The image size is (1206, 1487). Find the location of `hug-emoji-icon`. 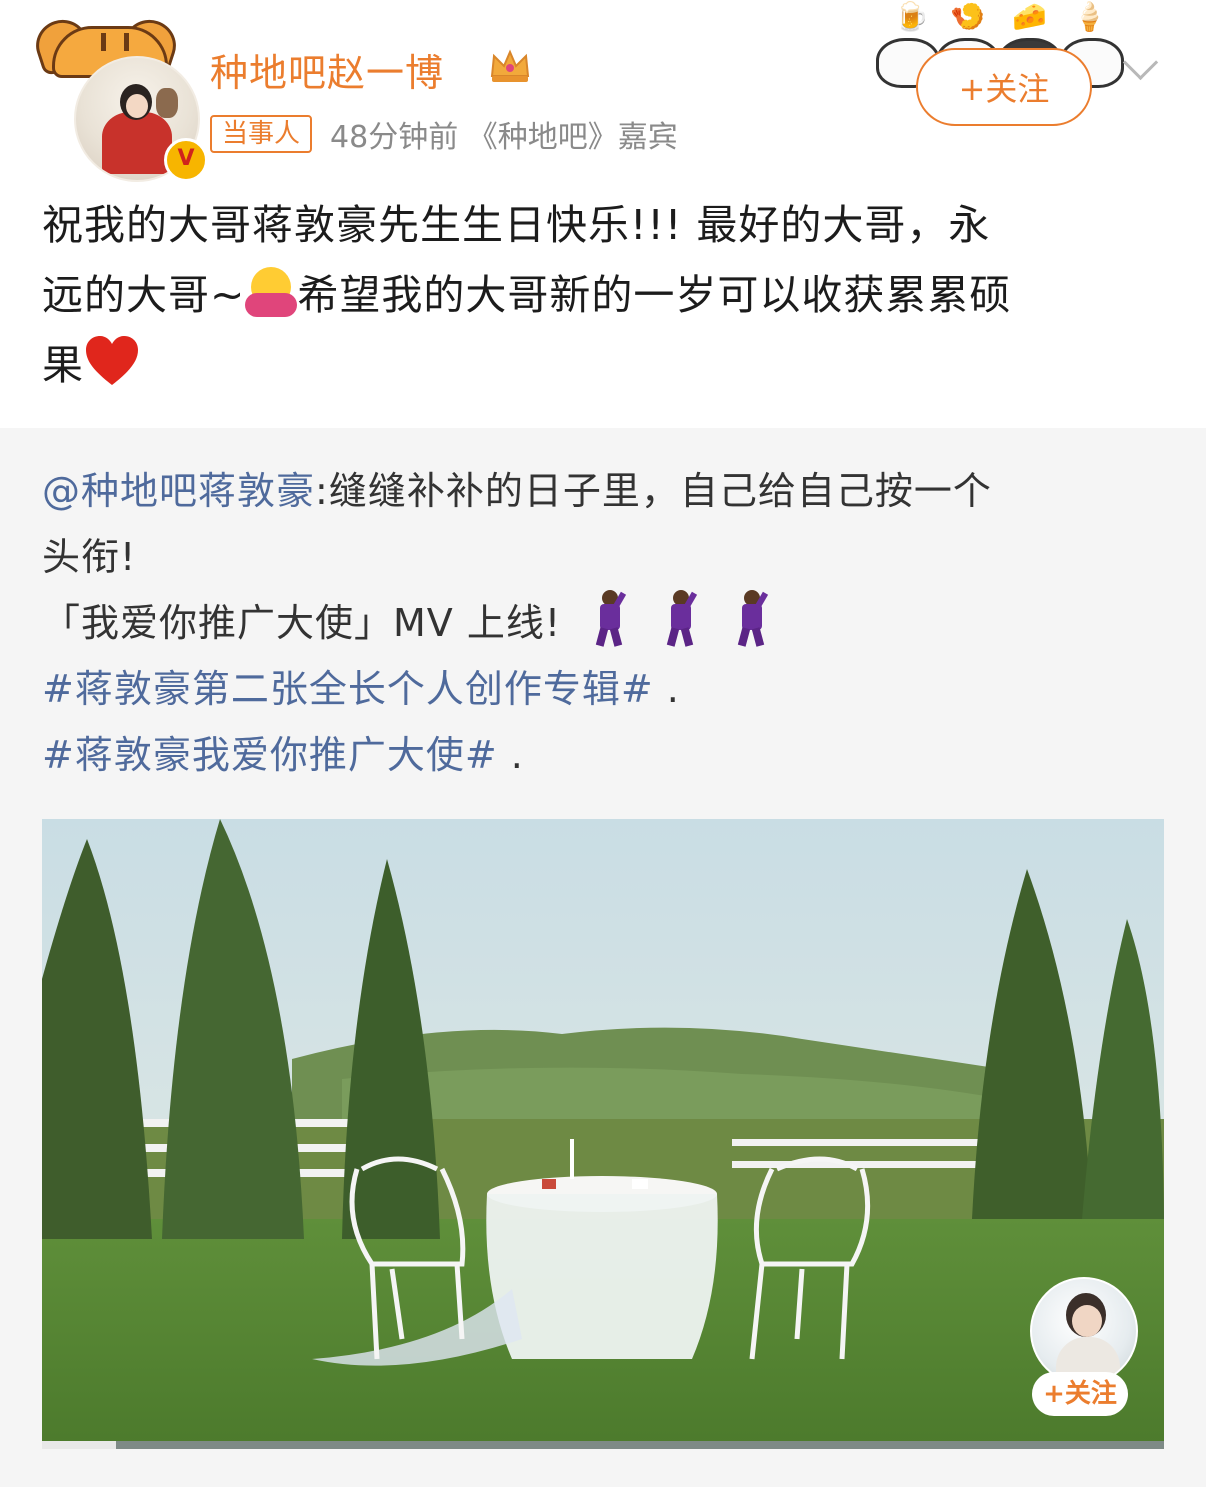

hug-emoji-icon is located at coordinates (271, 293).